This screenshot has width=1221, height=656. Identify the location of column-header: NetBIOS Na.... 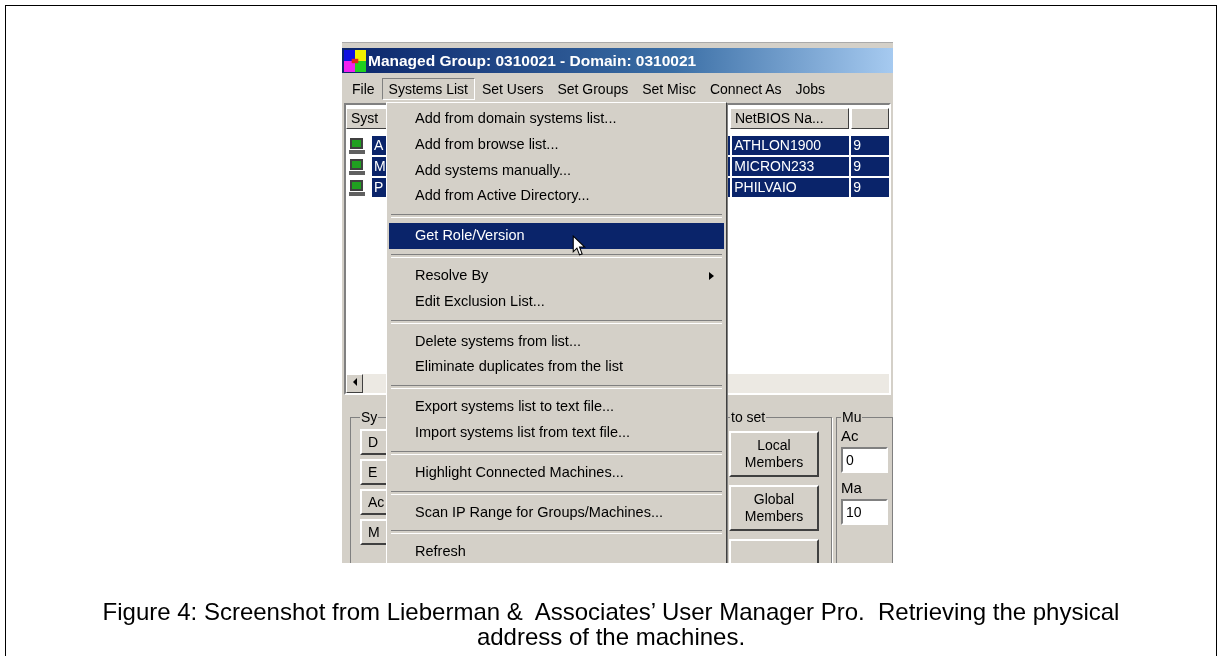
(789, 118).